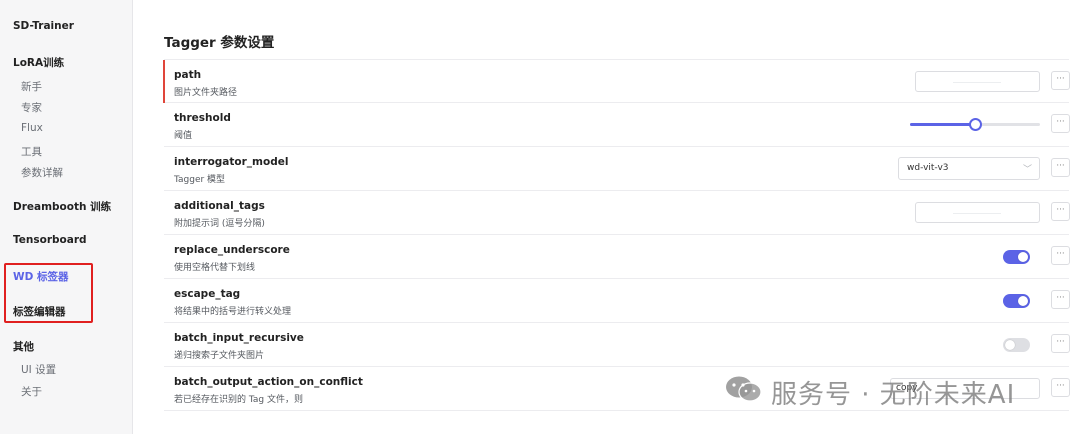 The height and width of the screenshot is (434, 1080). Describe the element at coordinates (1016, 301) in the screenshot. I see `escape-tag-toggle` at that location.